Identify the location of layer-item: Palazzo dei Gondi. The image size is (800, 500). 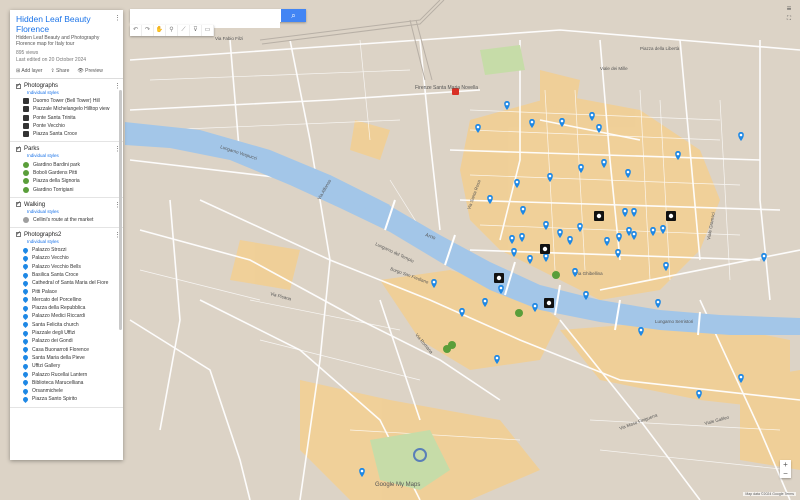
(66, 341).